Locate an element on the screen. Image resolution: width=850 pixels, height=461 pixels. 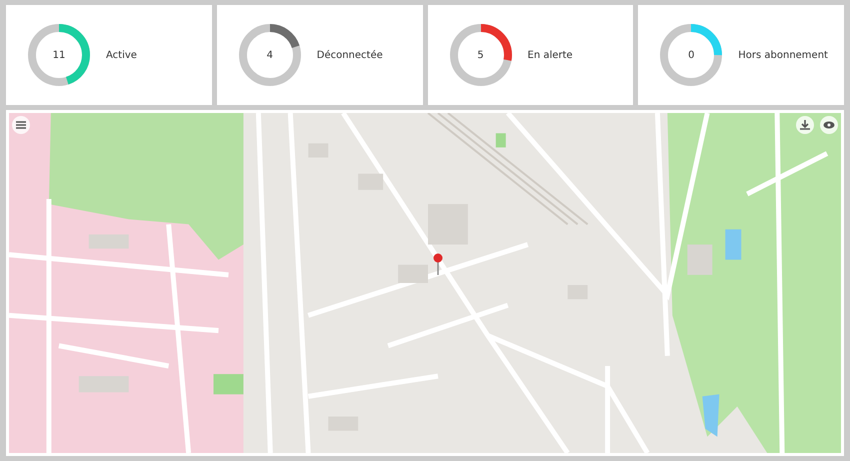
eye-icon is located at coordinates (829, 125).